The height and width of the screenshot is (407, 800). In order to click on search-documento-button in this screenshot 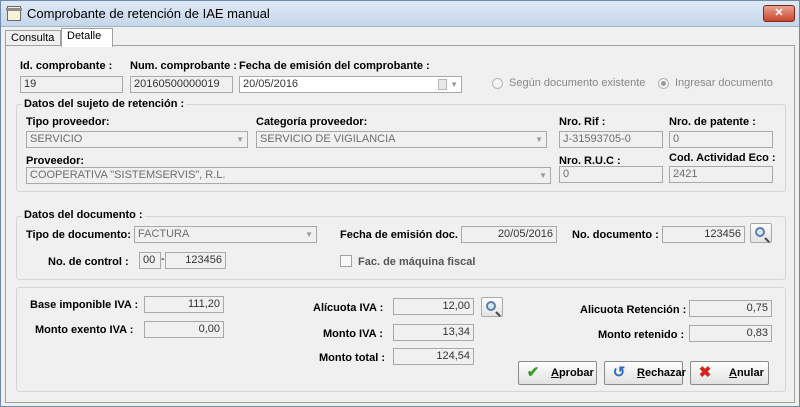, I will do `click(761, 233)`.